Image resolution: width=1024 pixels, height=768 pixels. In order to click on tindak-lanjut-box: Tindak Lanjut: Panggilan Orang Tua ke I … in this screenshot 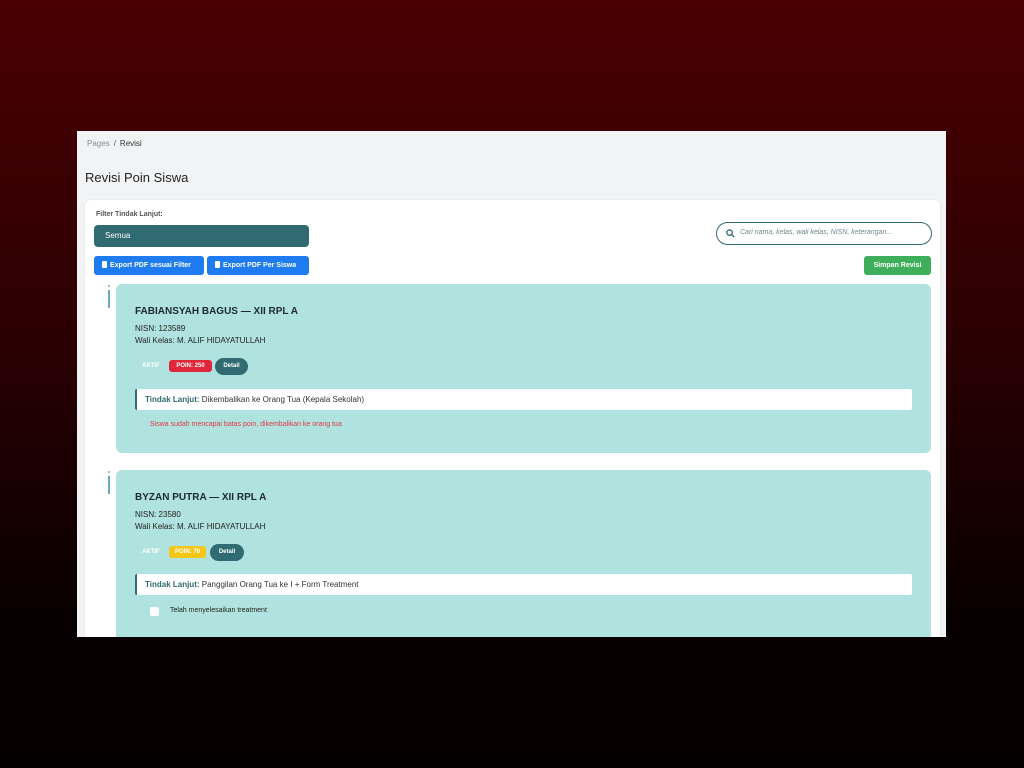, I will do `click(523, 584)`.